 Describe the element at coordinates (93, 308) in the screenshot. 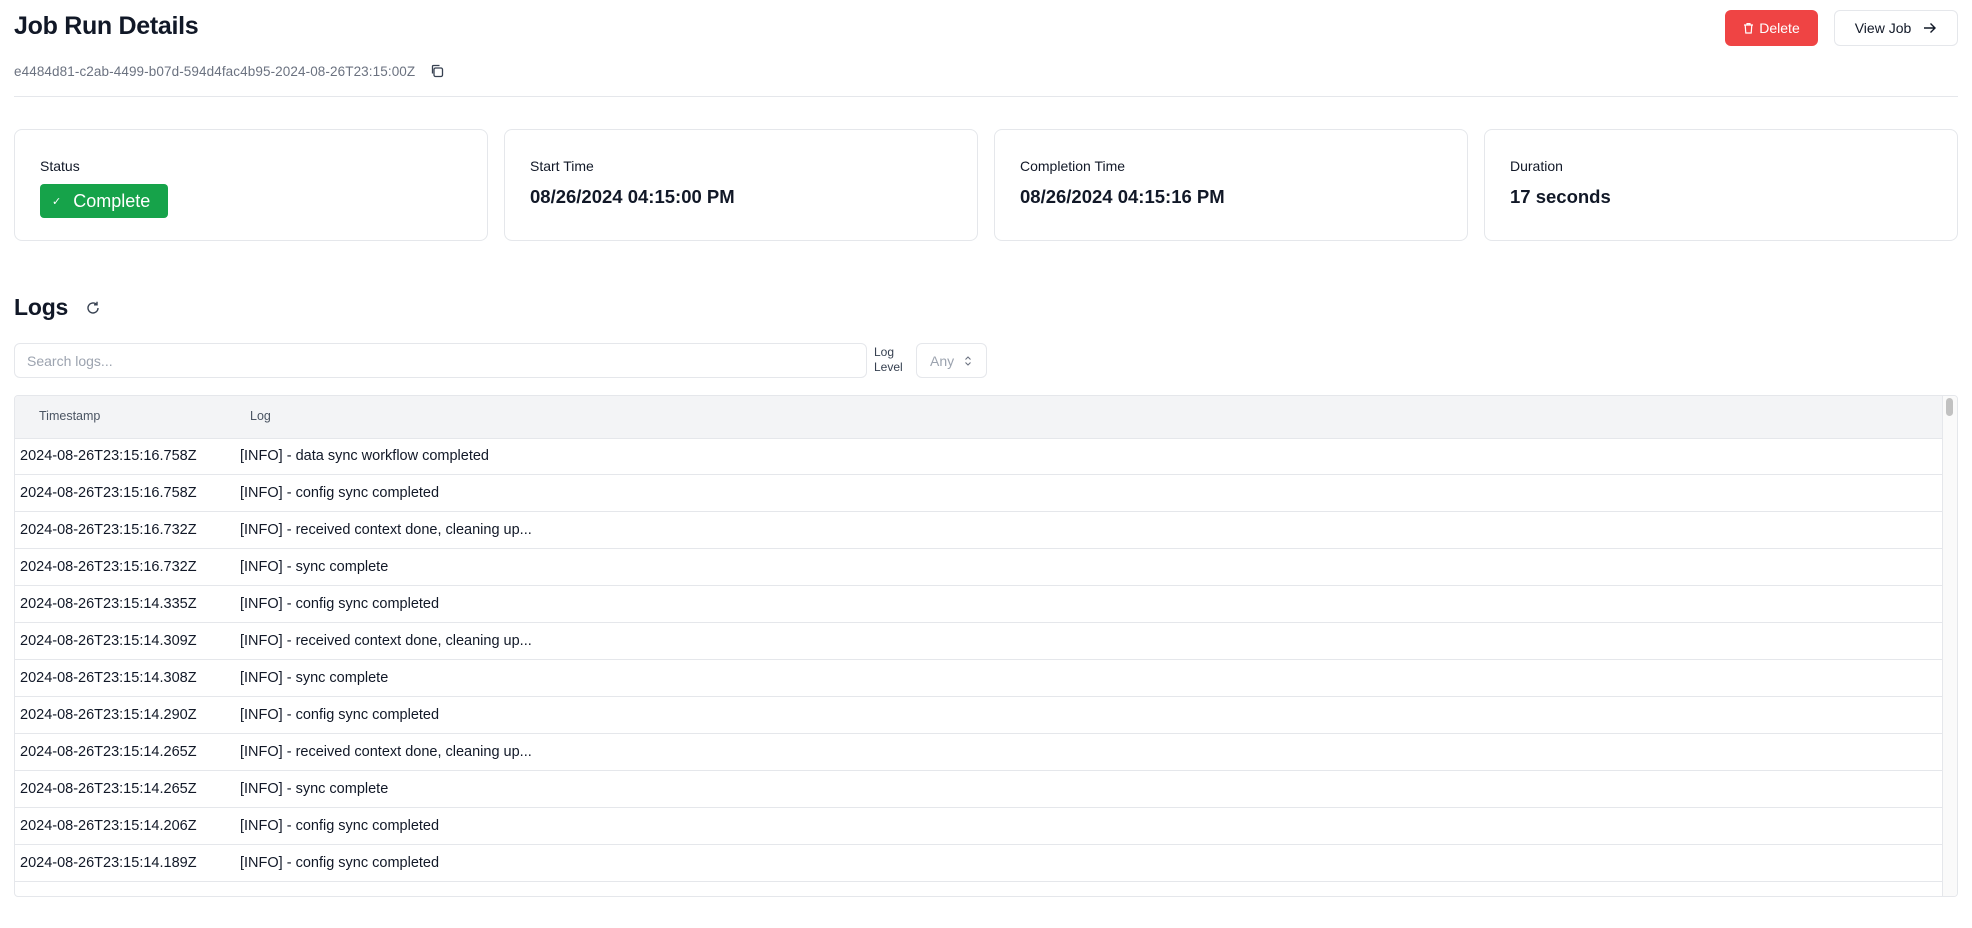

I see `refresh-icon` at that location.